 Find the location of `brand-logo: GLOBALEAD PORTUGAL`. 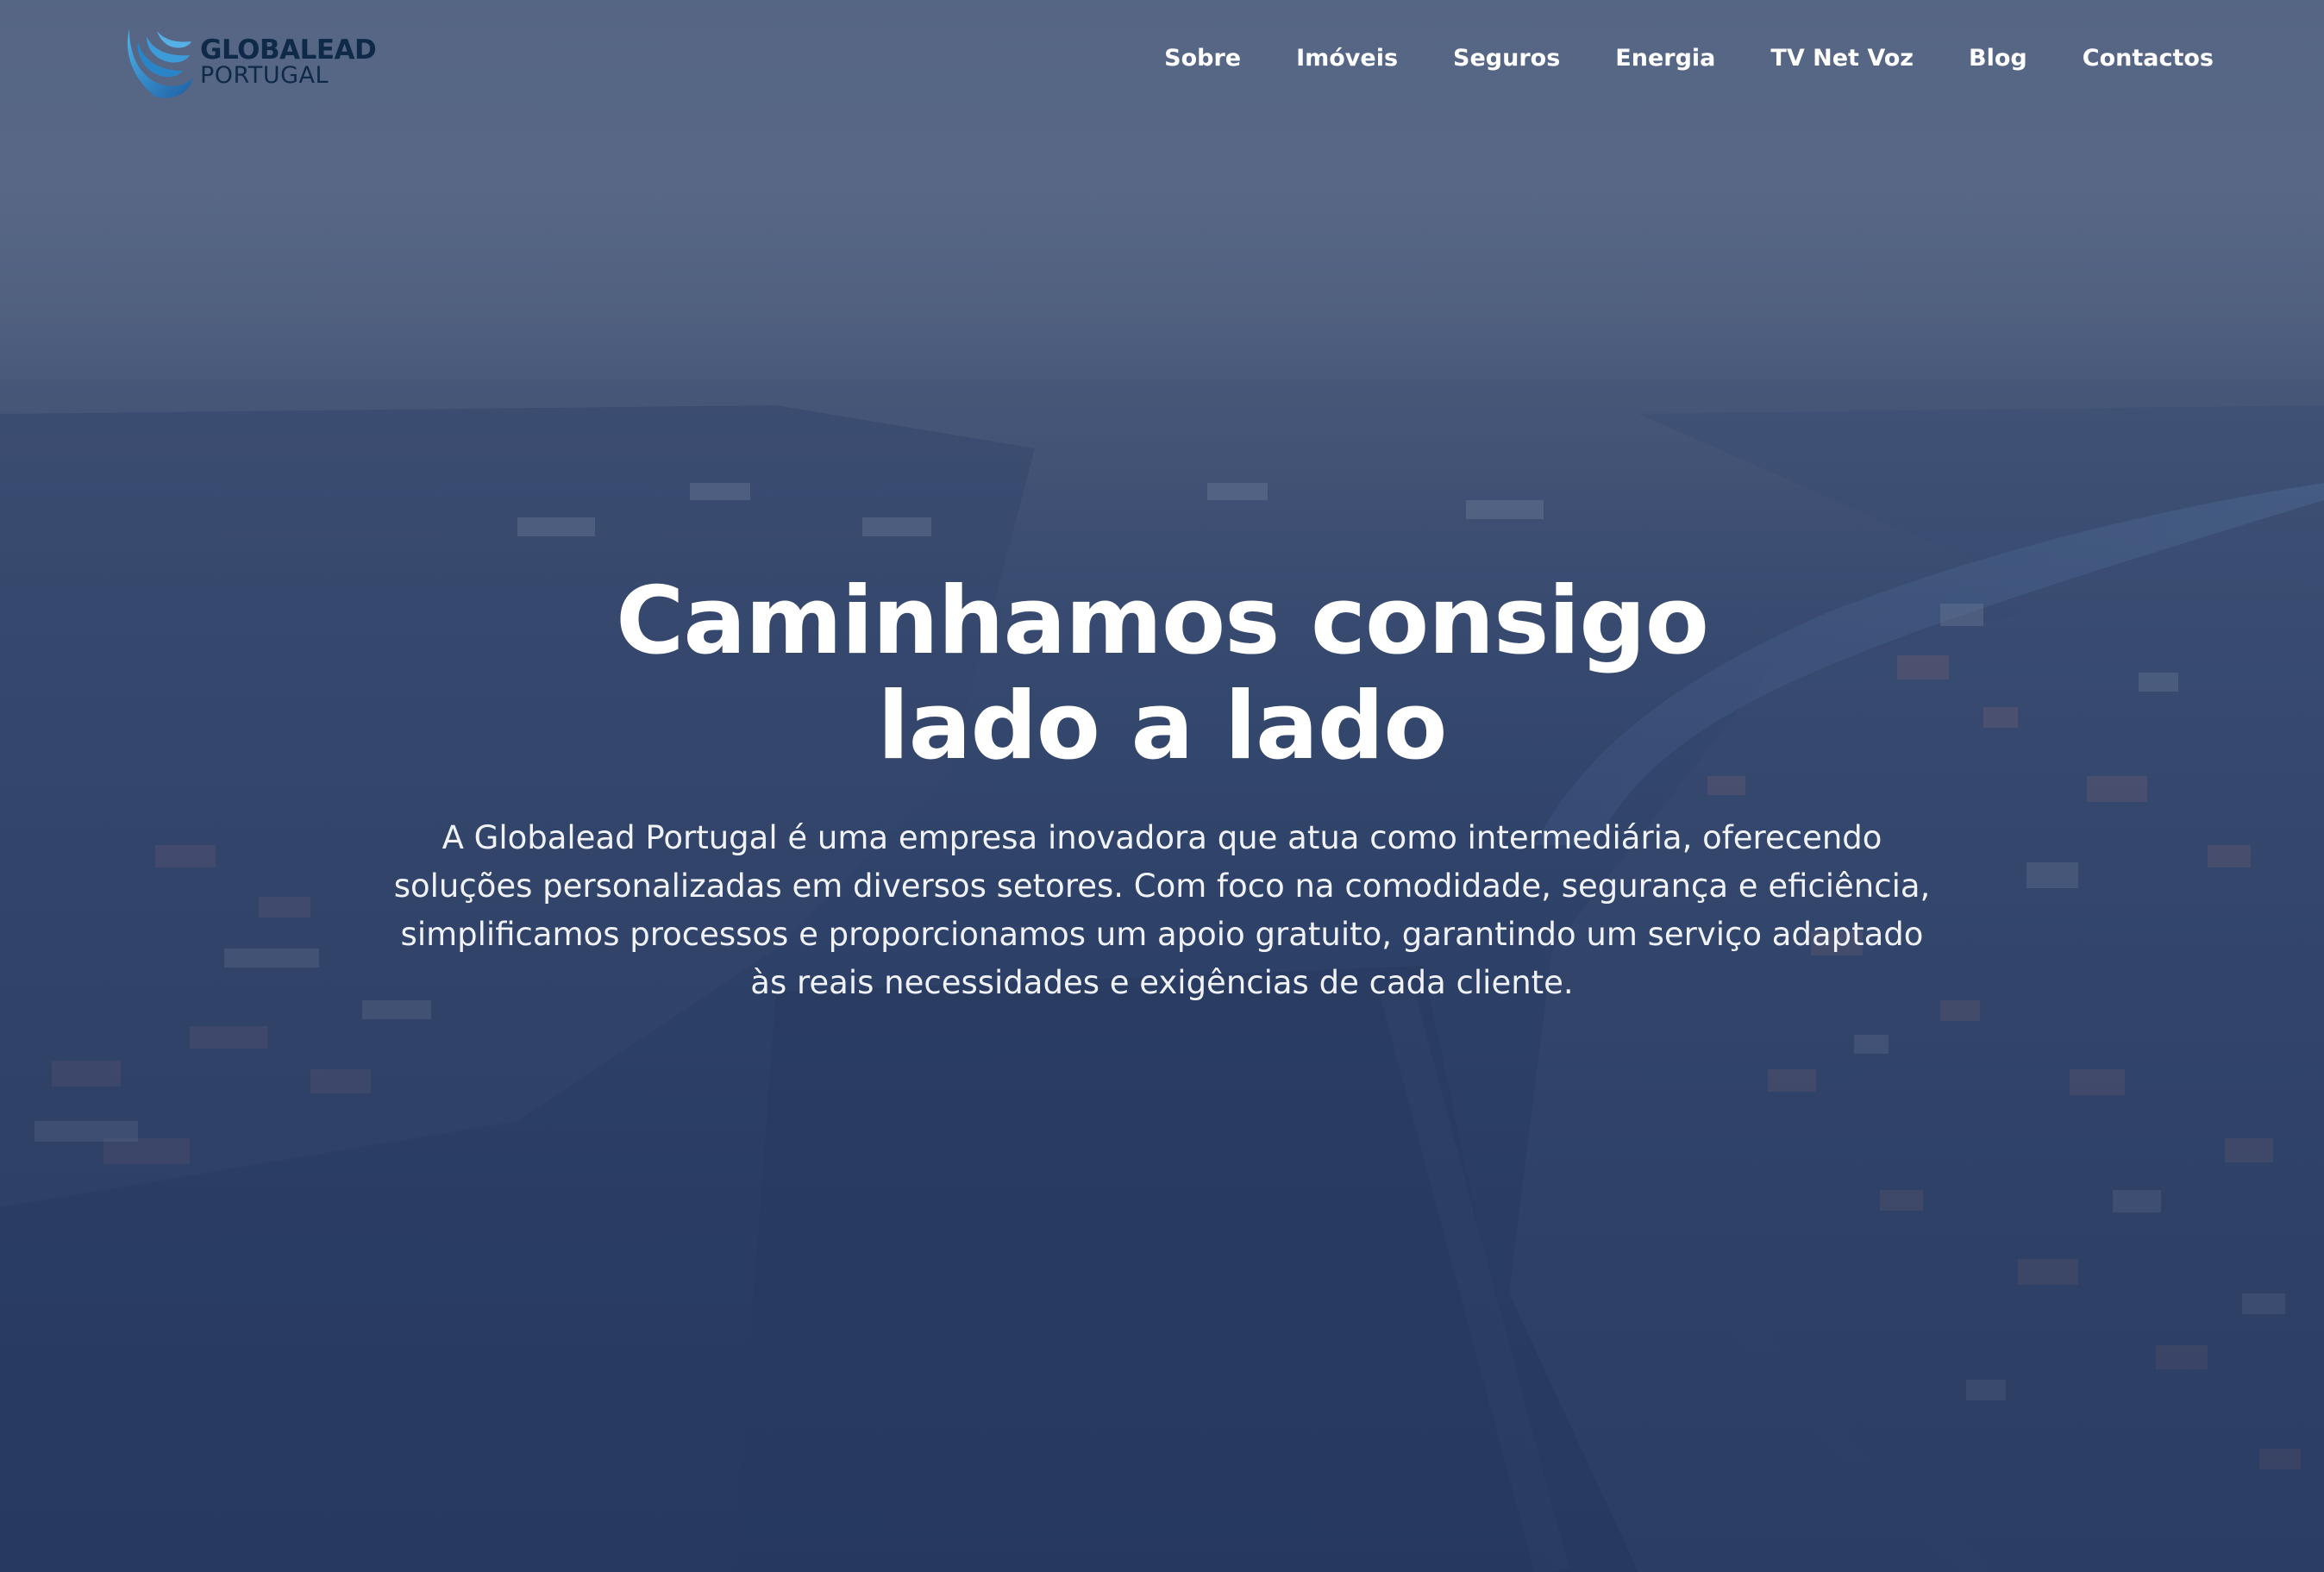

brand-logo: GLOBALEAD PORTUGAL is located at coordinates (250, 62).